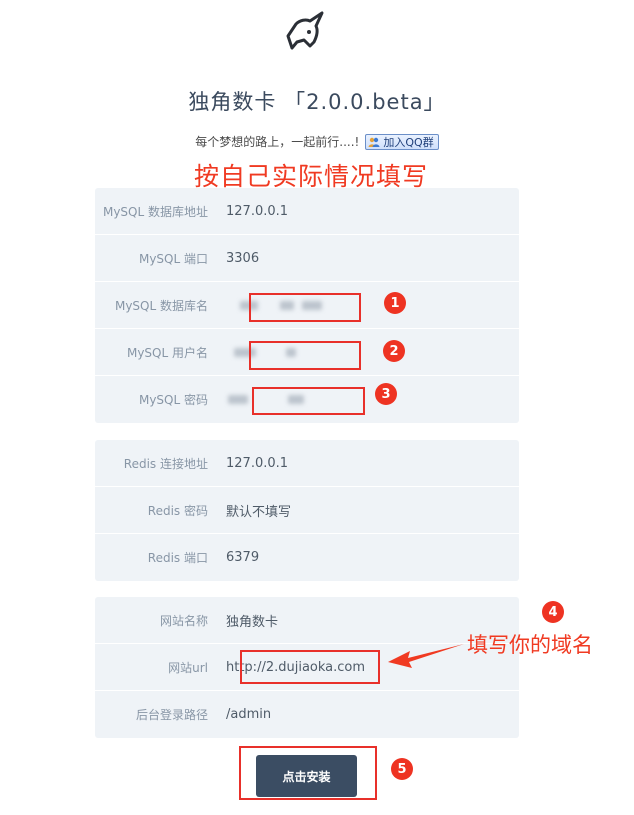 This screenshot has height=815, width=634. Describe the element at coordinates (305, 307) in the screenshot. I see `highlight-box-db-name` at that location.